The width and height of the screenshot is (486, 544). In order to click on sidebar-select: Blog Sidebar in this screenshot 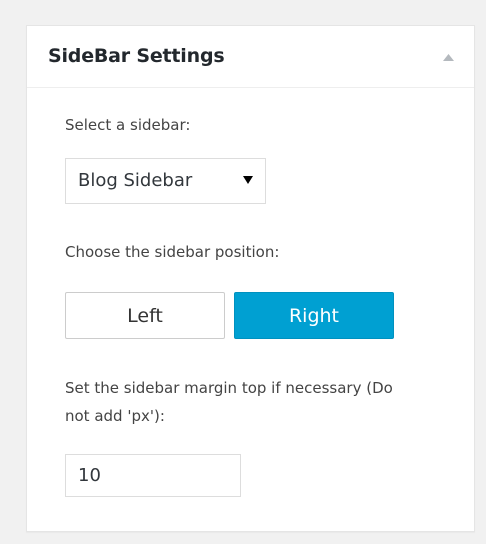, I will do `click(165, 181)`.